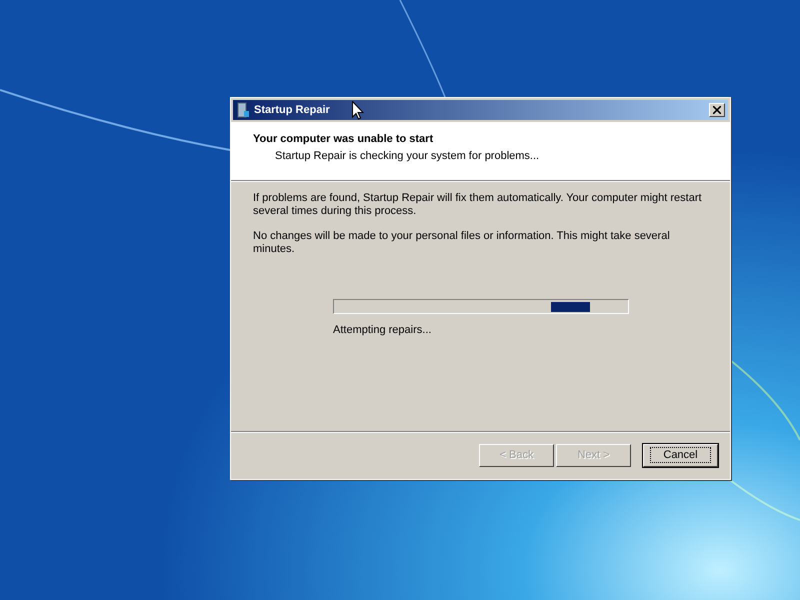 The height and width of the screenshot is (600, 800). Describe the element at coordinates (243, 110) in the screenshot. I see `app-icon` at that location.